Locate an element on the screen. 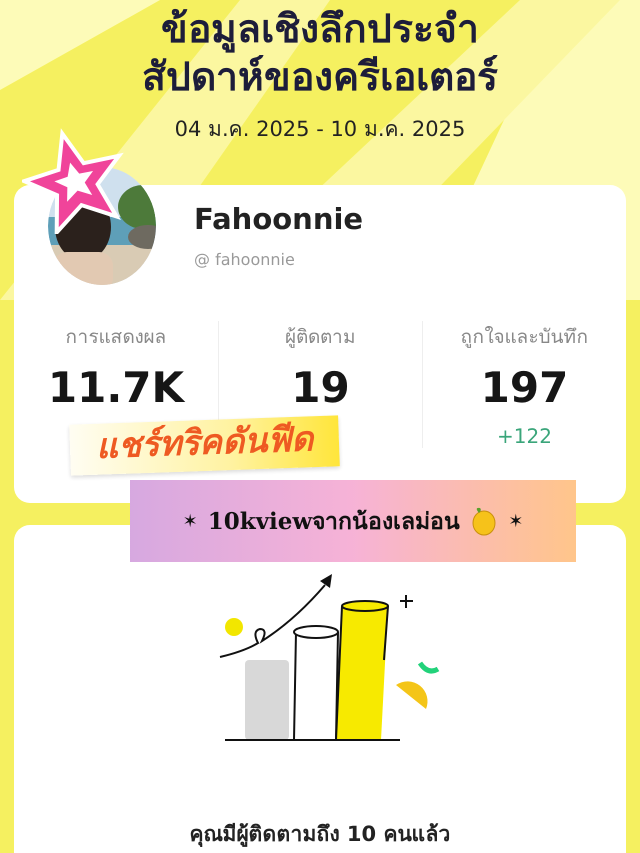 This screenshot has height=853, width=640. sparkle-icon is located at coordinates (406, 601).